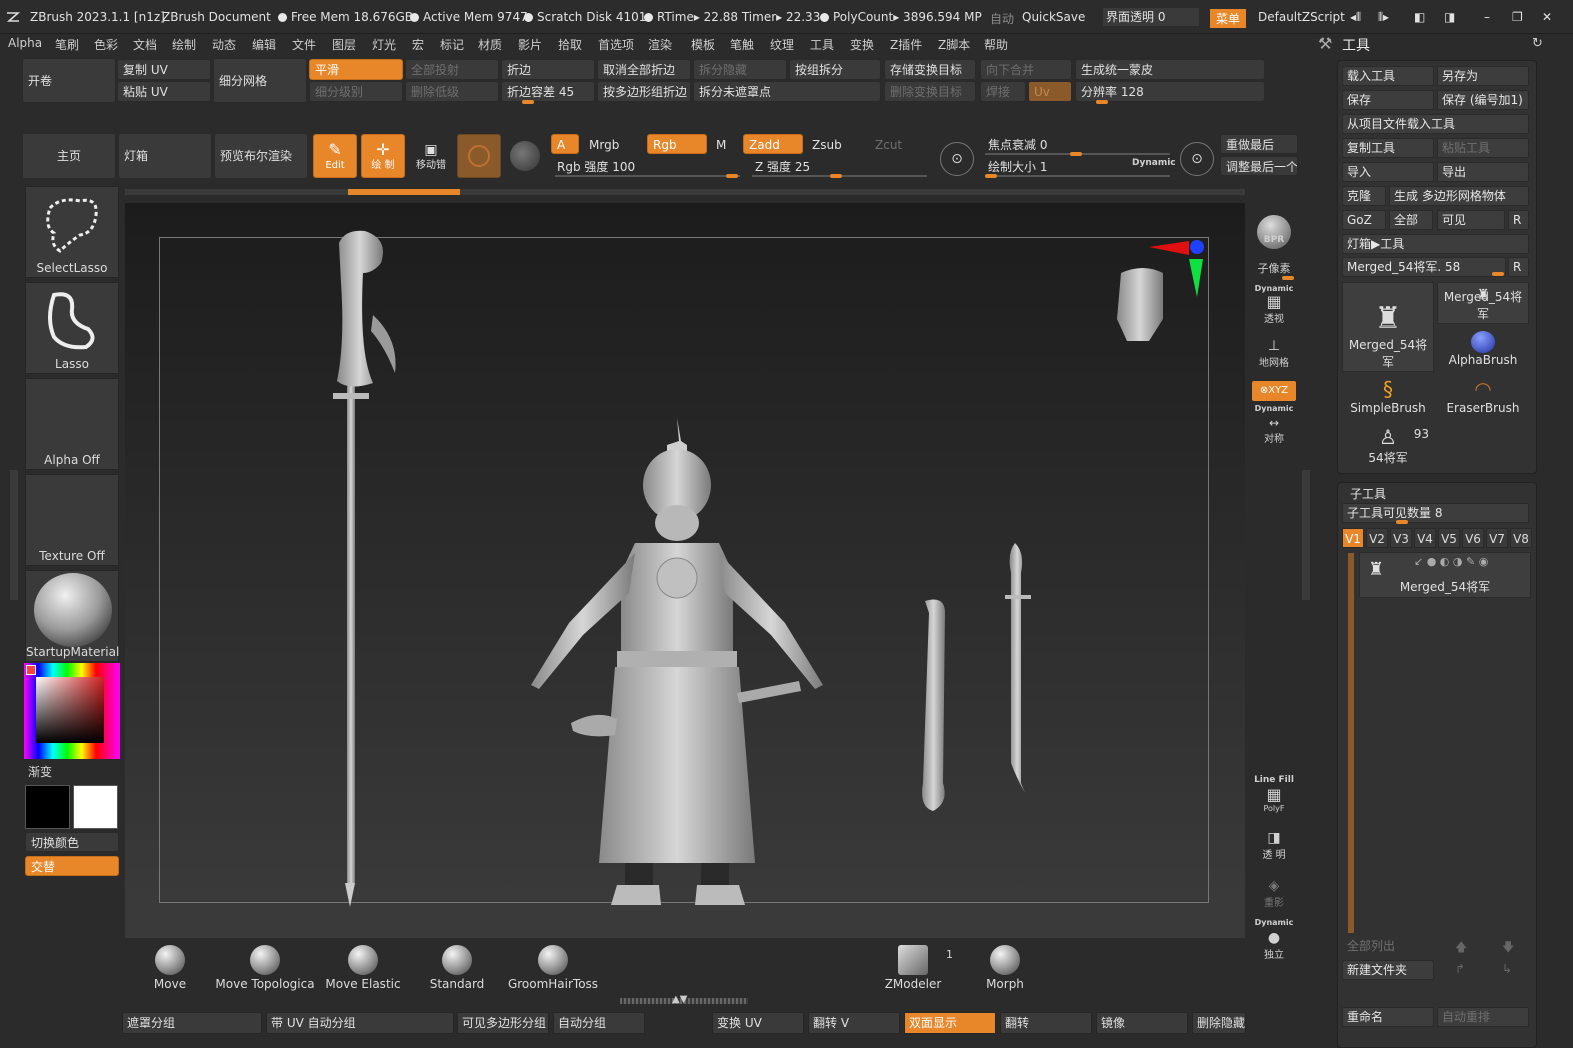  I want to click on clone-button: 克隆, so click(1364, 196).